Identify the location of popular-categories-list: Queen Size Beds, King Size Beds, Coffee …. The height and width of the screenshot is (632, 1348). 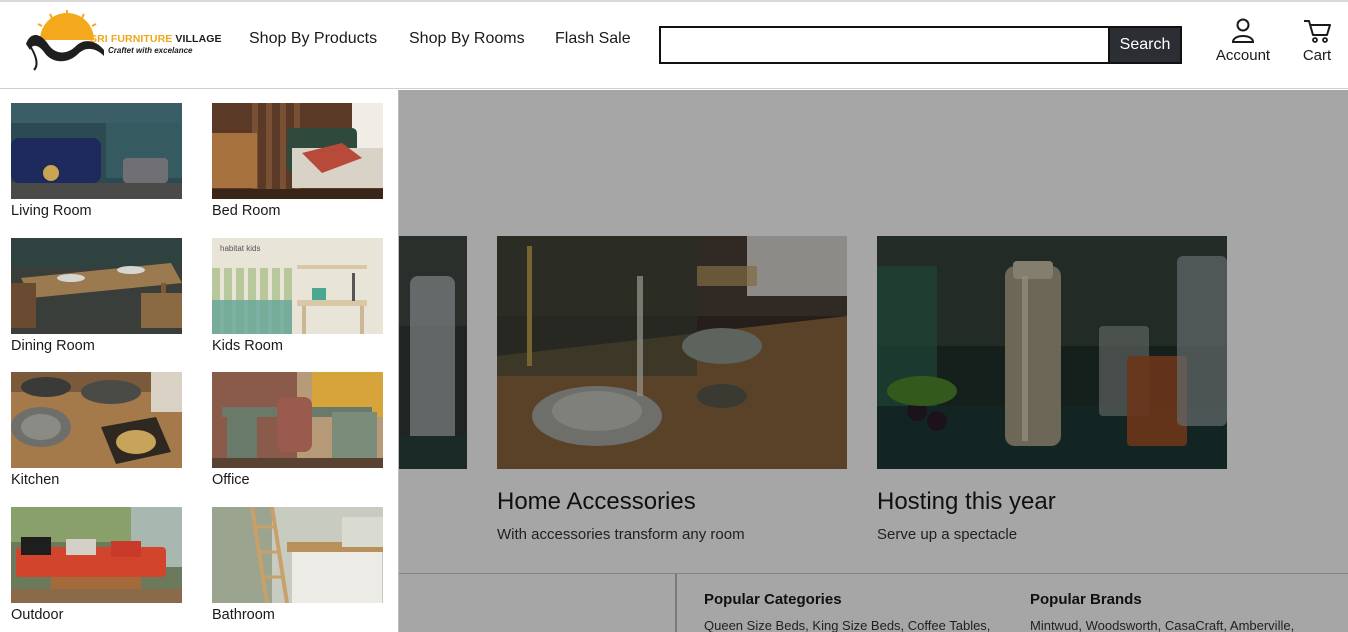
(847, 625).